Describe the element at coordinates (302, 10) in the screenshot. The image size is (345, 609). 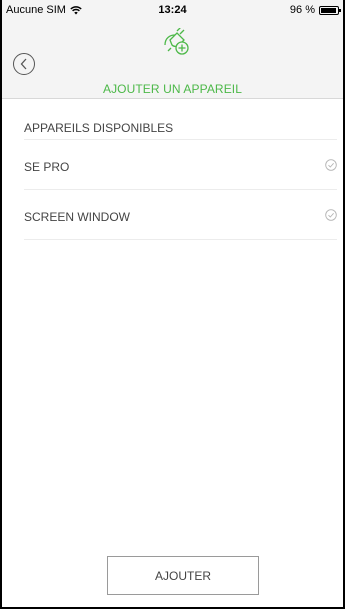
I see `battery-percent: 96 %` at that location.